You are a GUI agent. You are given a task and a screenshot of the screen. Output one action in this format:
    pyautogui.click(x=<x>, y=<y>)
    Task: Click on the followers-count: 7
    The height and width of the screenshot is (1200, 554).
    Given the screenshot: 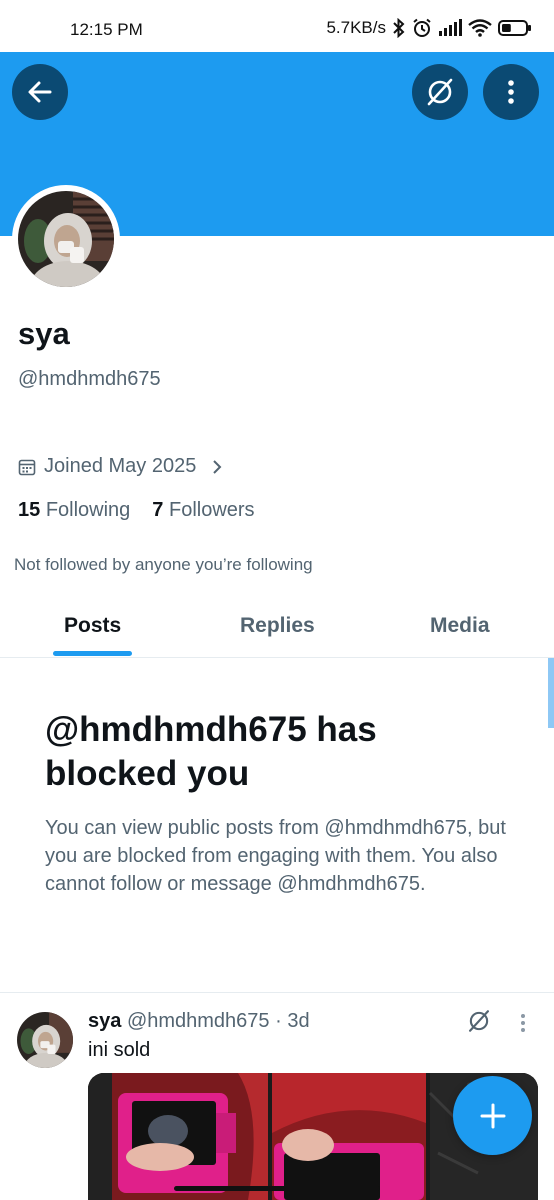 What is the action you would take?
    pyautogui.click(x=158, y=510)
    